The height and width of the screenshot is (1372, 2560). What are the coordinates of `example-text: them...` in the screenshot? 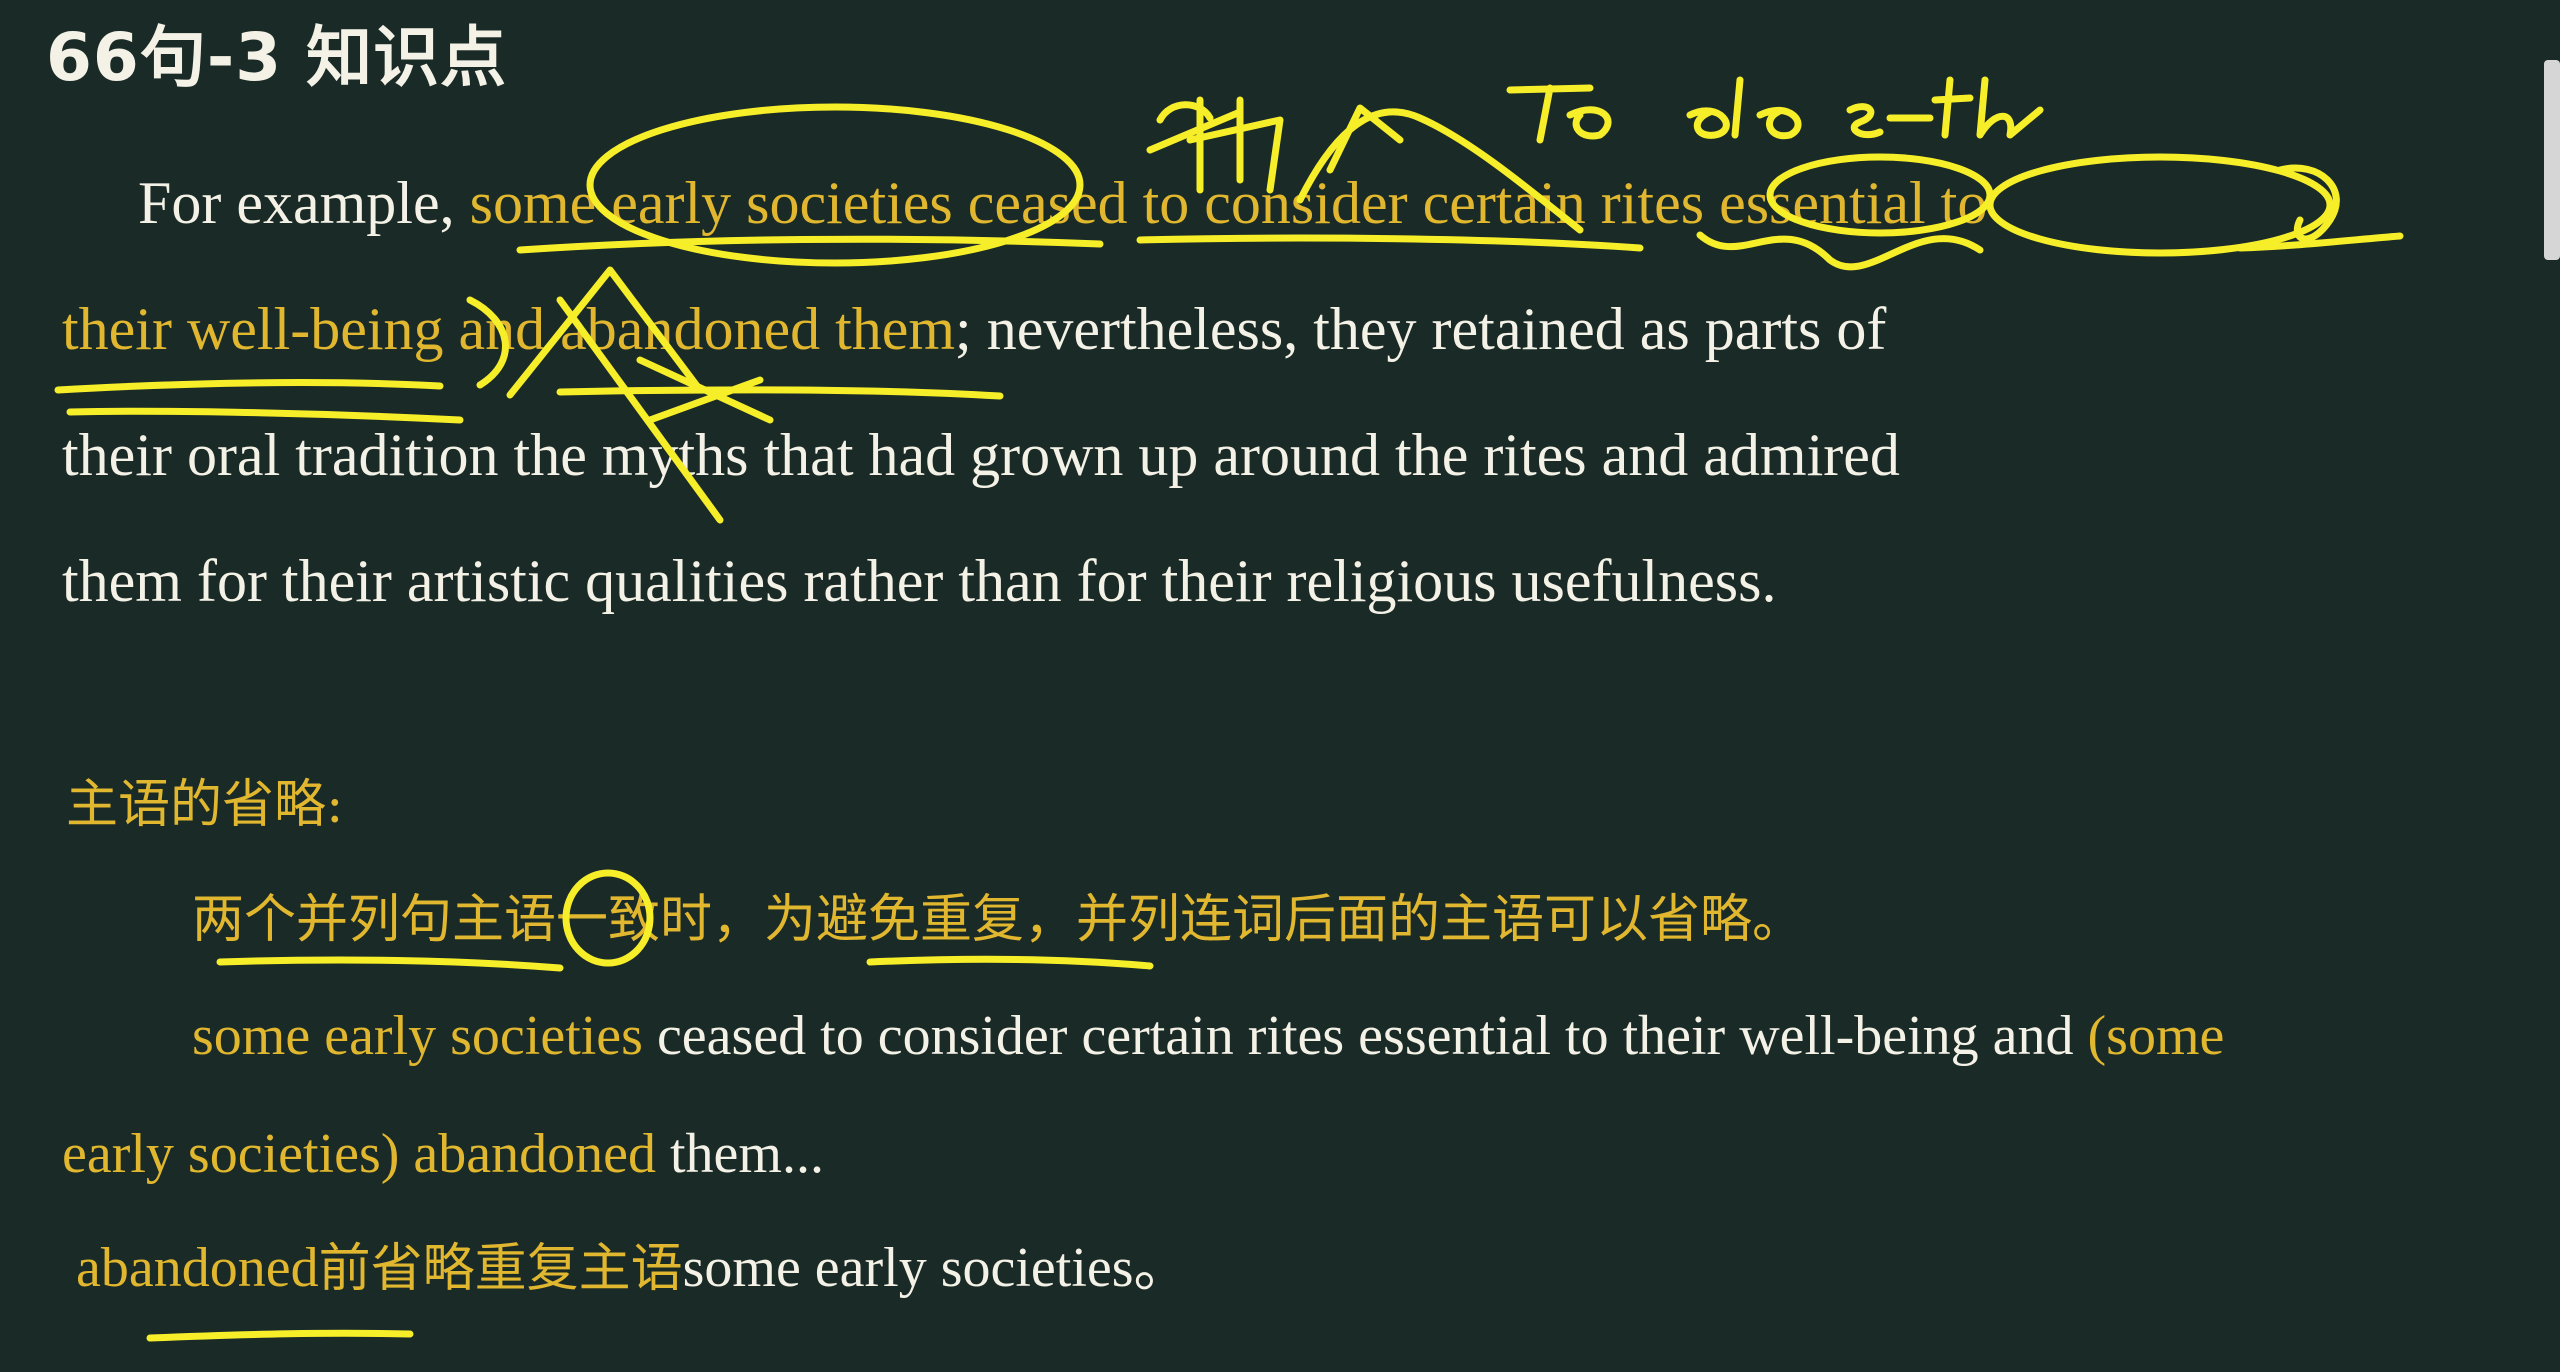 It's located at (739, 1154).